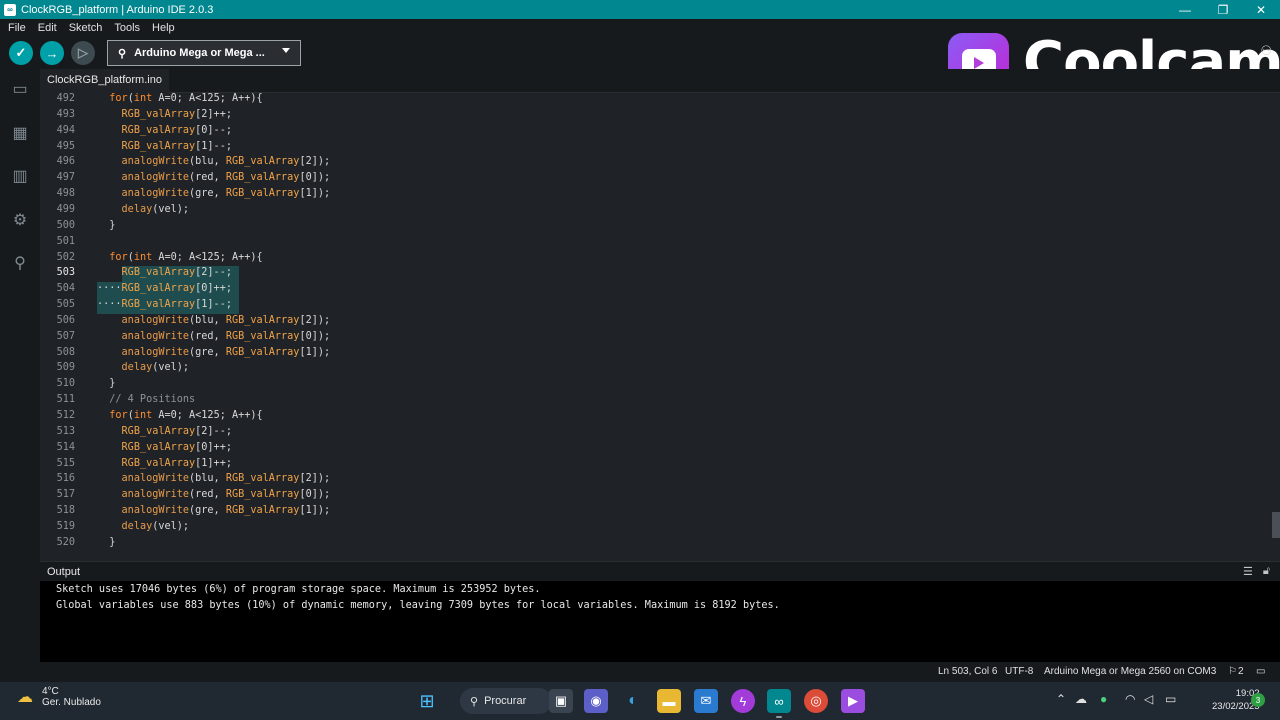  Describe the element at coordinates (20, 89) in the screenshot. I see `sketchbook-folder-icon: ▭` at that location.